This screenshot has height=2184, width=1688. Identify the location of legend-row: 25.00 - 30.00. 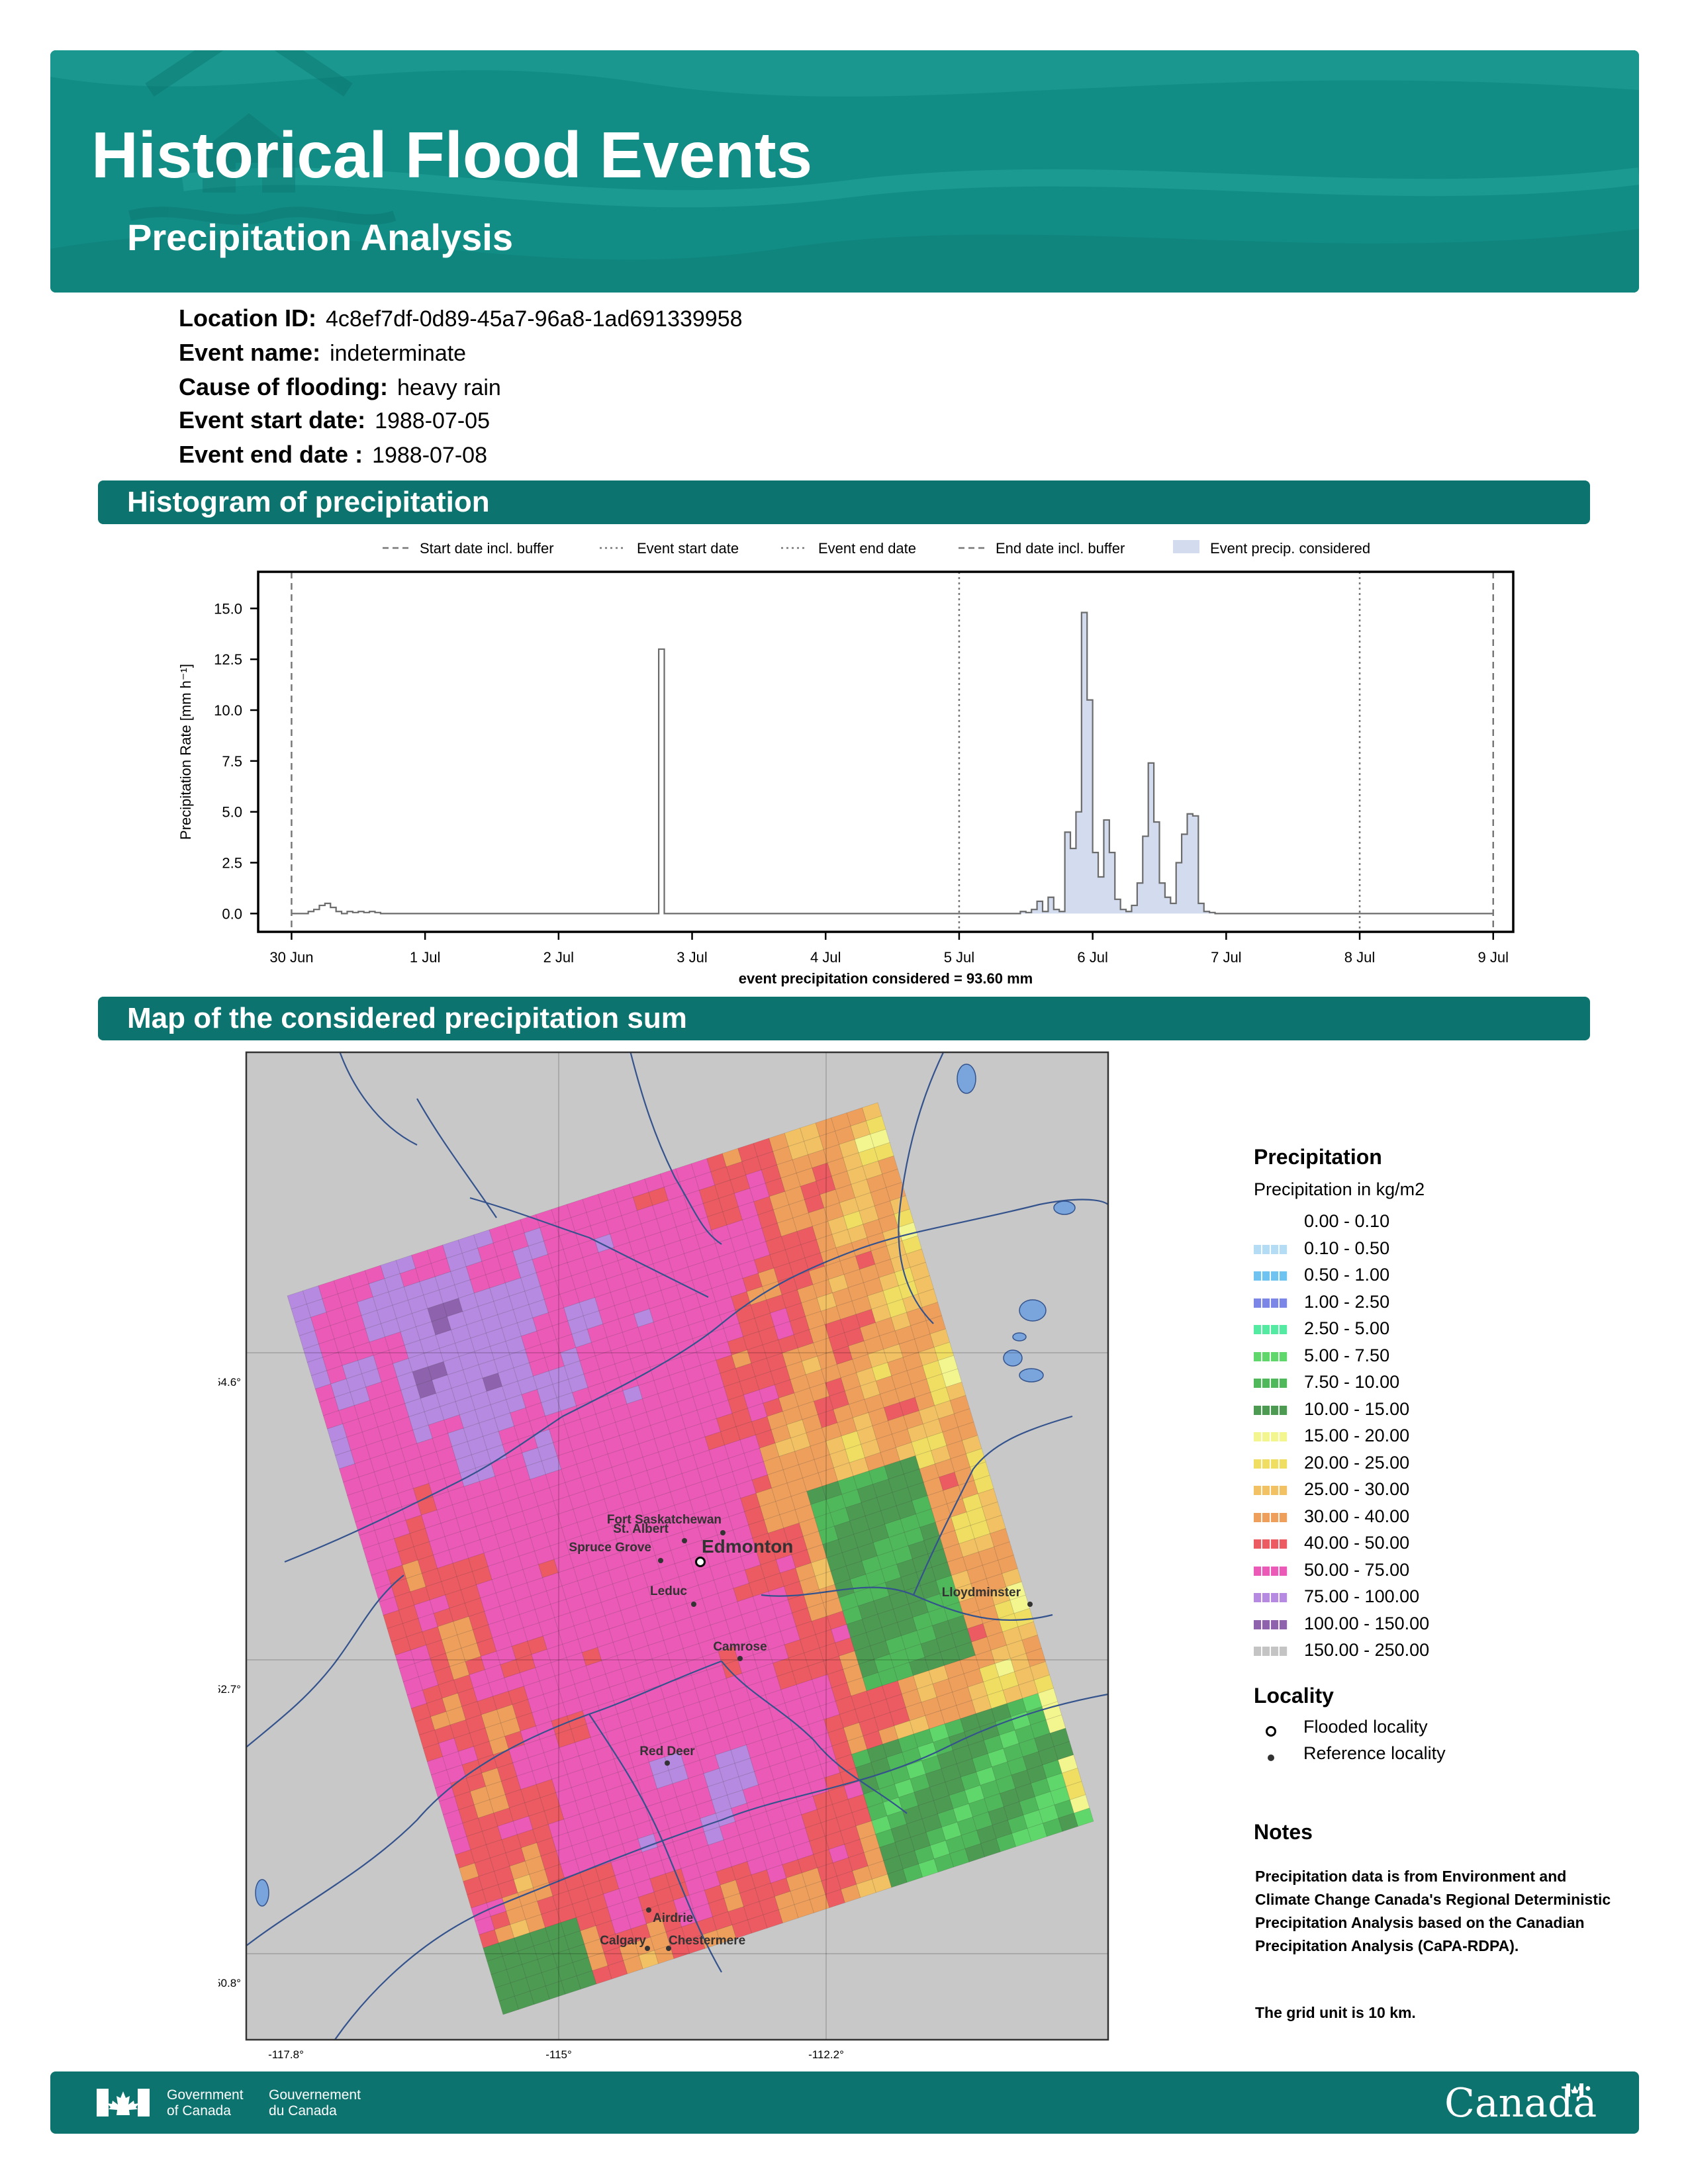
(1419, 1490).